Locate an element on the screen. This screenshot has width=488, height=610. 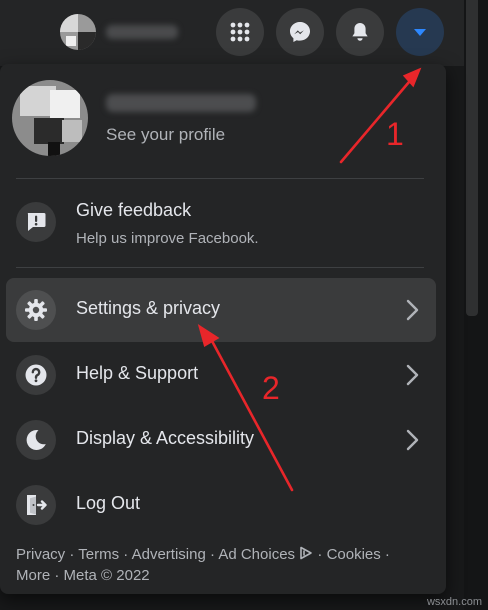
profile-name-blurred is located at coordinates (181, 103).